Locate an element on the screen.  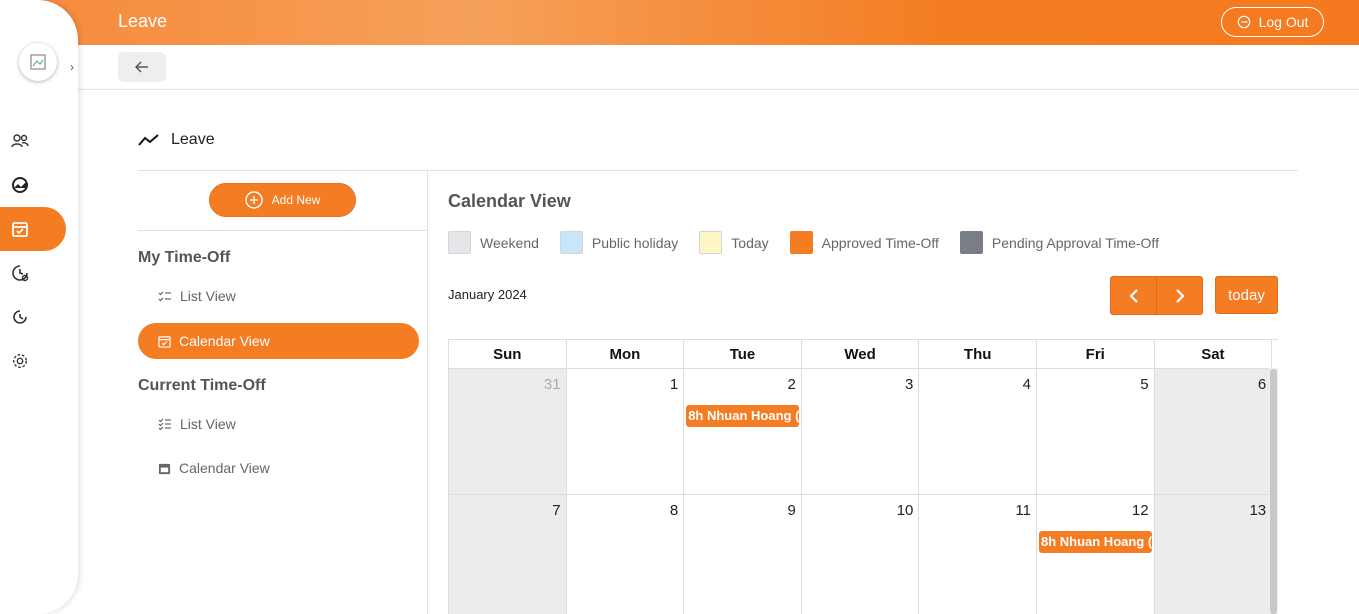
clock-history-icon is located at coordinates (20, 317).